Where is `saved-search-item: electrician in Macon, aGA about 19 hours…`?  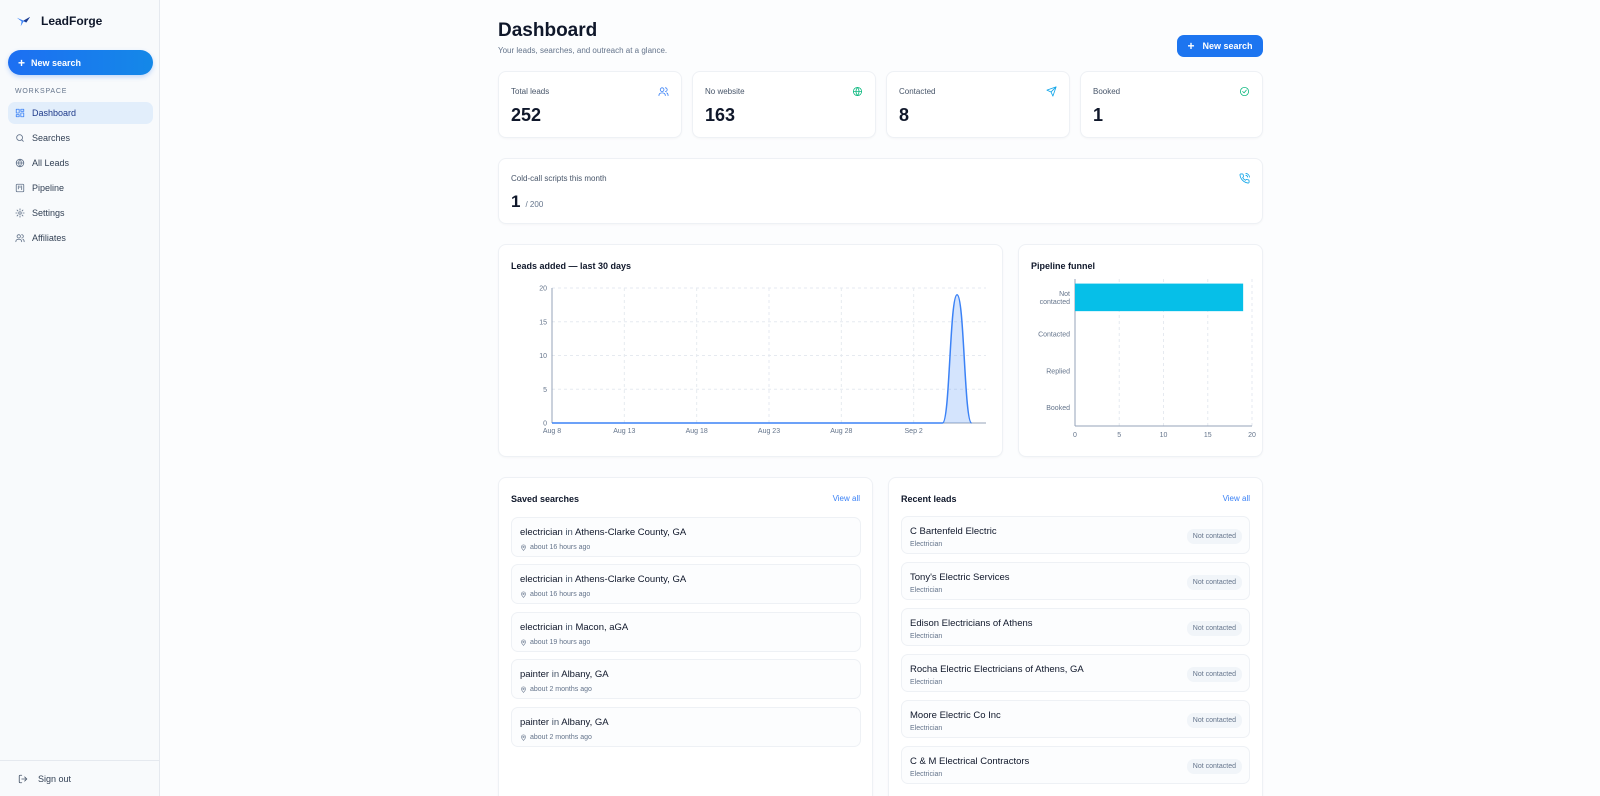 saved-search-item: electrician in Macon, aGA about 19 hours… is located at coordinates (686, 632).